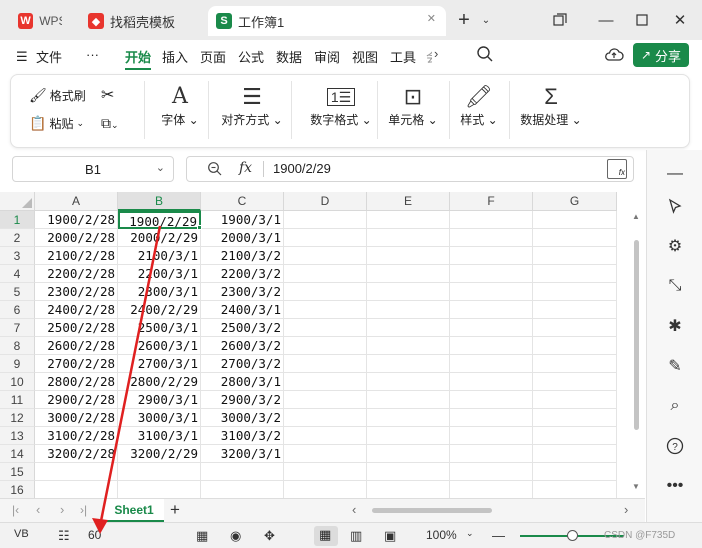  I want to click on table-cell: 2000/3/1, so click(242, 238).